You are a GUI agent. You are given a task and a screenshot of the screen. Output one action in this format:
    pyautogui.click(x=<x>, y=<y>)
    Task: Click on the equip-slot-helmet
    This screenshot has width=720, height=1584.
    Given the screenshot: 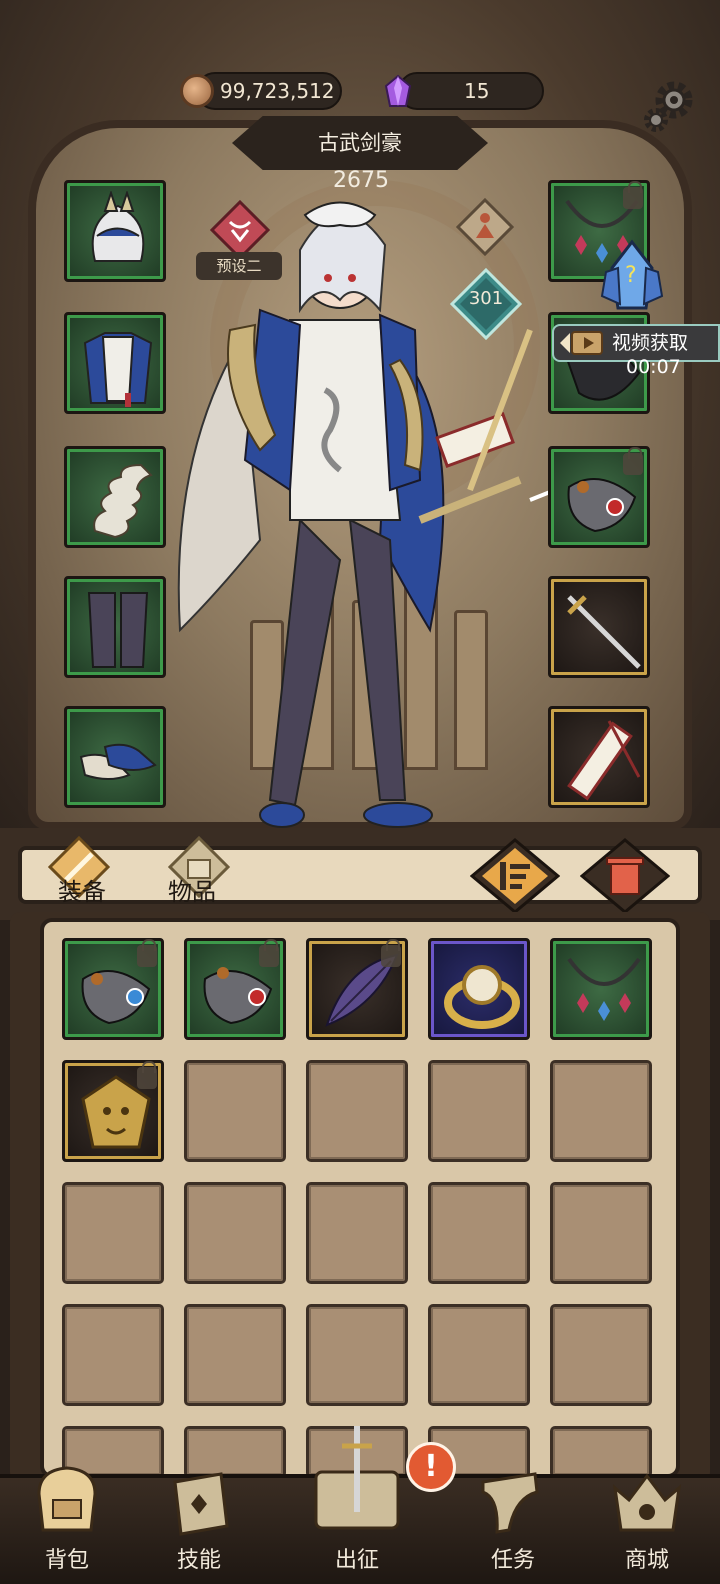 What is the action you would take?
    pyautogui.click(x=115, y=231)
    